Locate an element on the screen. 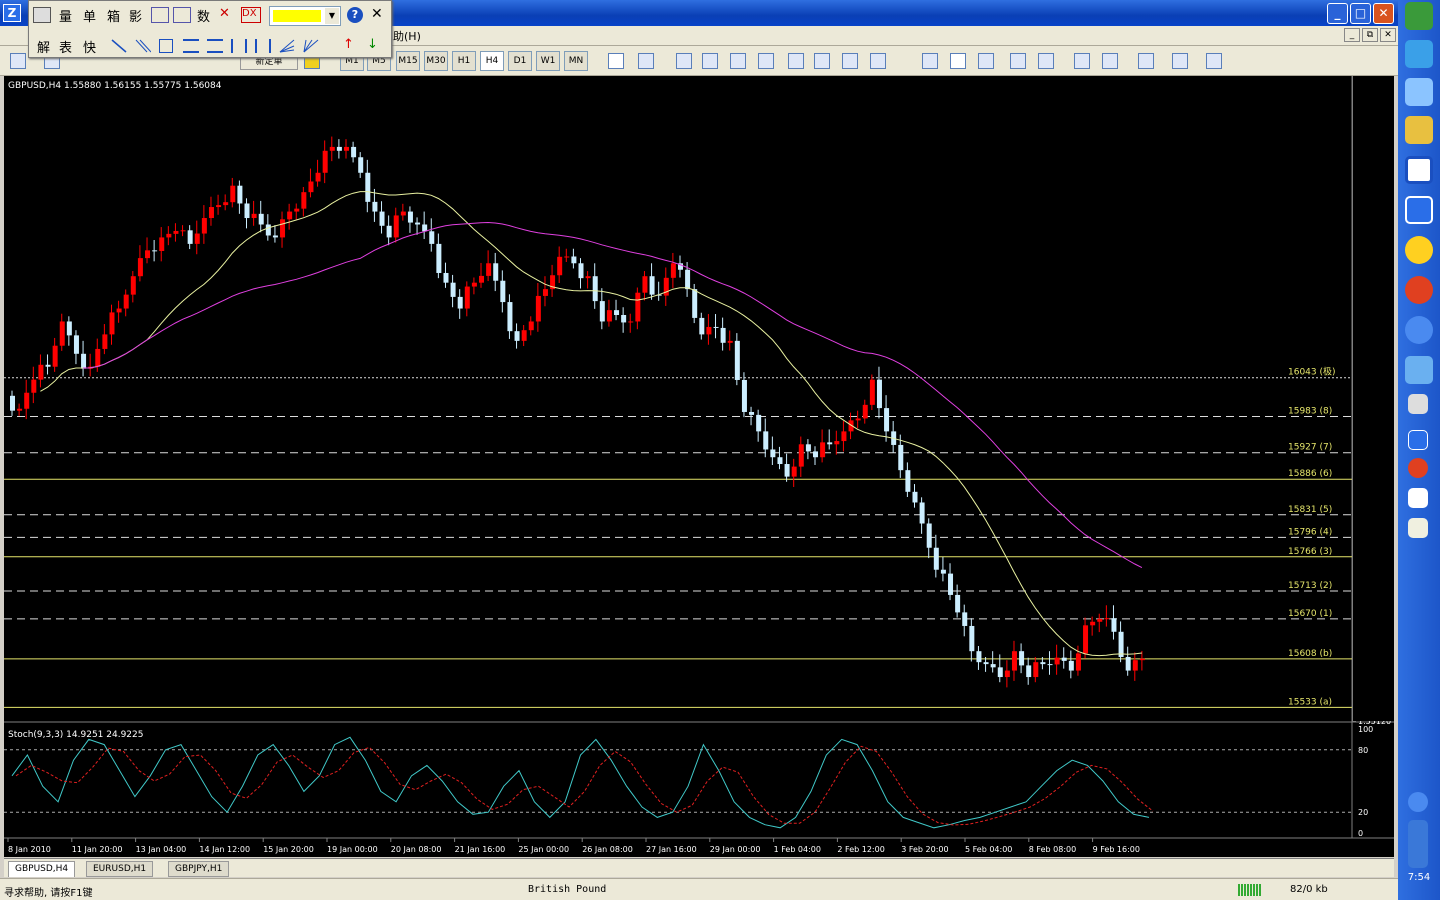 Image resolution: width=1440 pixels, height=900 pixels. floatbar-item-1: 单 is located at coordinates (89, 15).